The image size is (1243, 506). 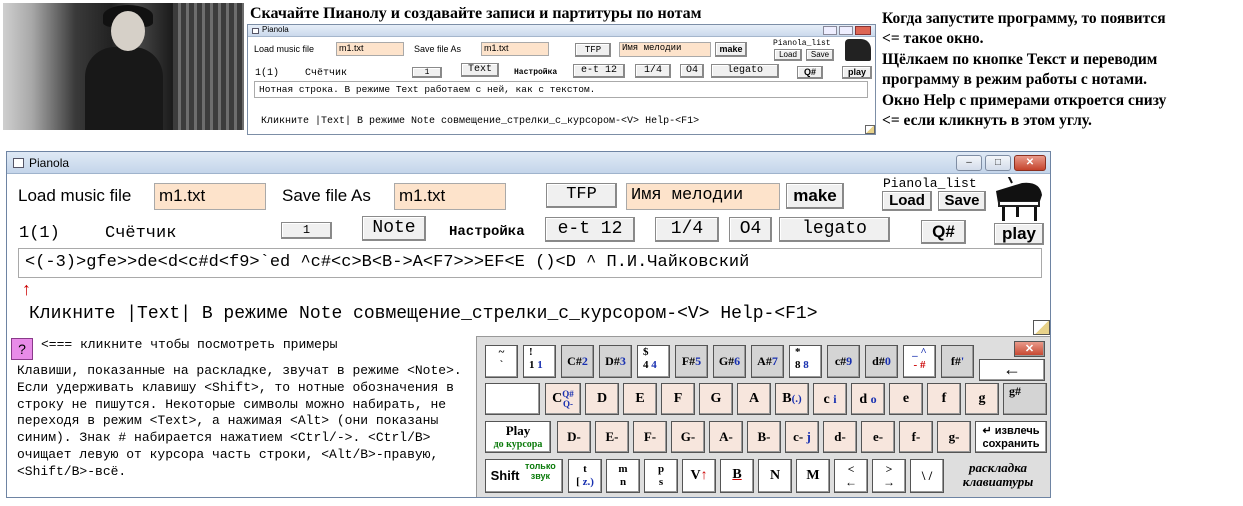 What do you see at coordinates (699, 476) in the screenshot?
I see `key-v: V↑` at bounding box center [699, 476].